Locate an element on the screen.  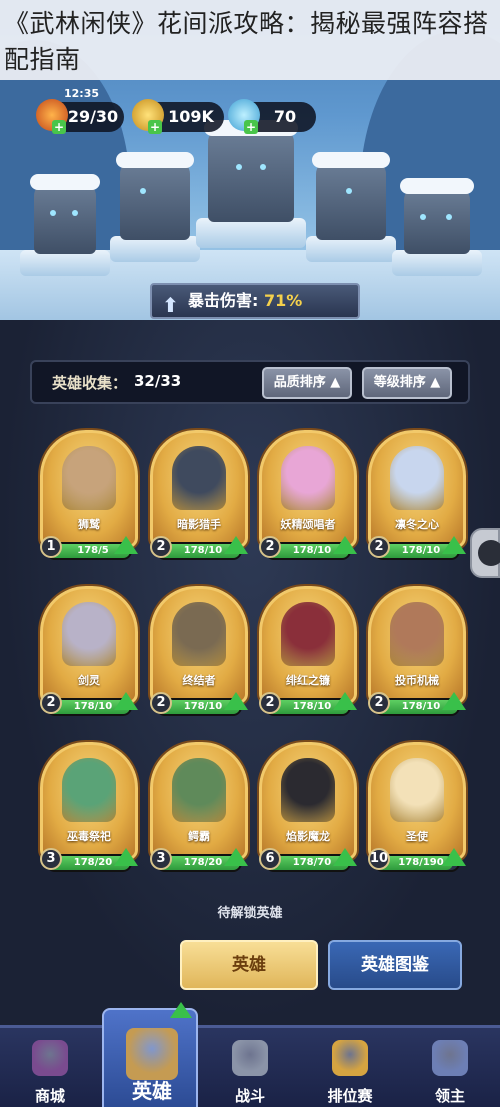
nav-item: 英雄 is located at coordinates (150, 1054).